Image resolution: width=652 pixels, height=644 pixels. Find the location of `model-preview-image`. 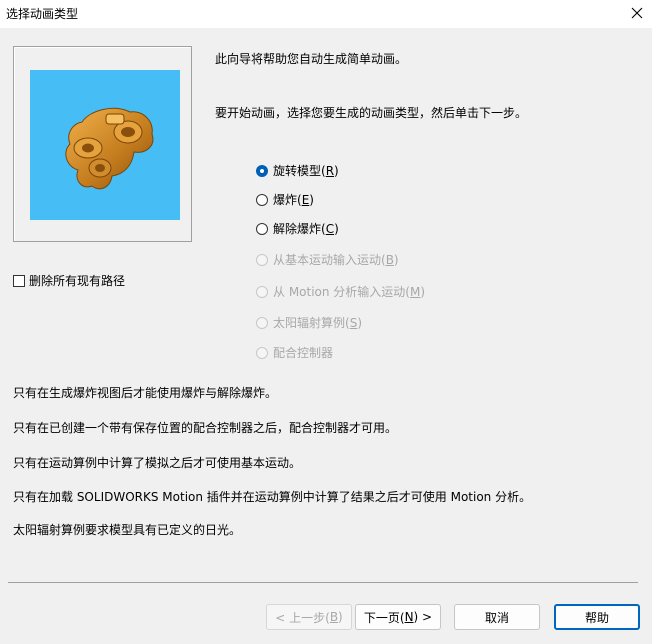

model-preview-image is located at coordinates (105, 145).